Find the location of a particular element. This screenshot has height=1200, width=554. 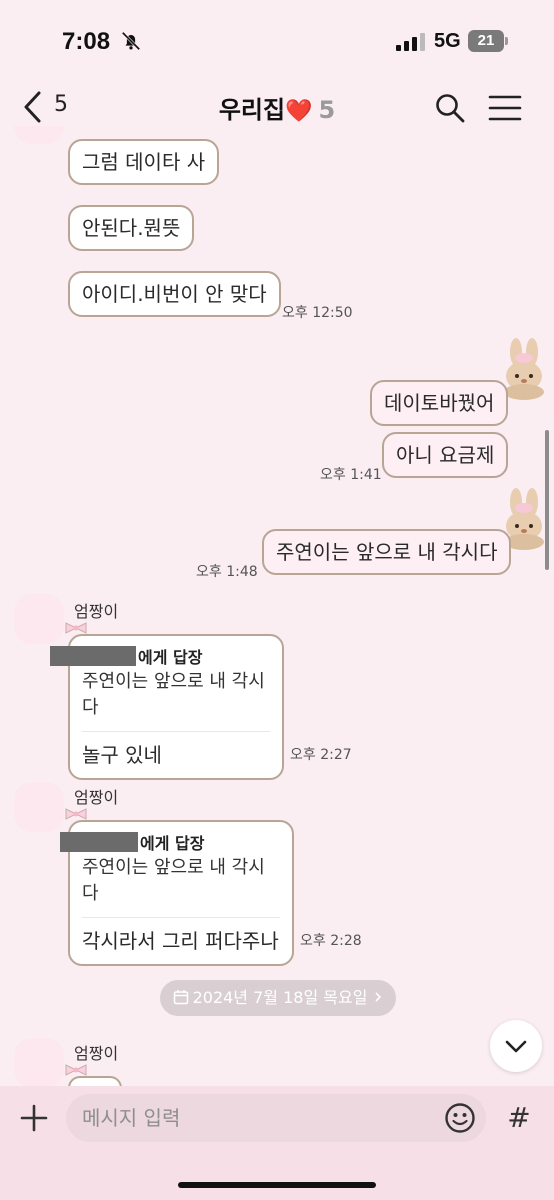

message-bubble: 그럼 데이타 사 is located at coordinates (144, 162).